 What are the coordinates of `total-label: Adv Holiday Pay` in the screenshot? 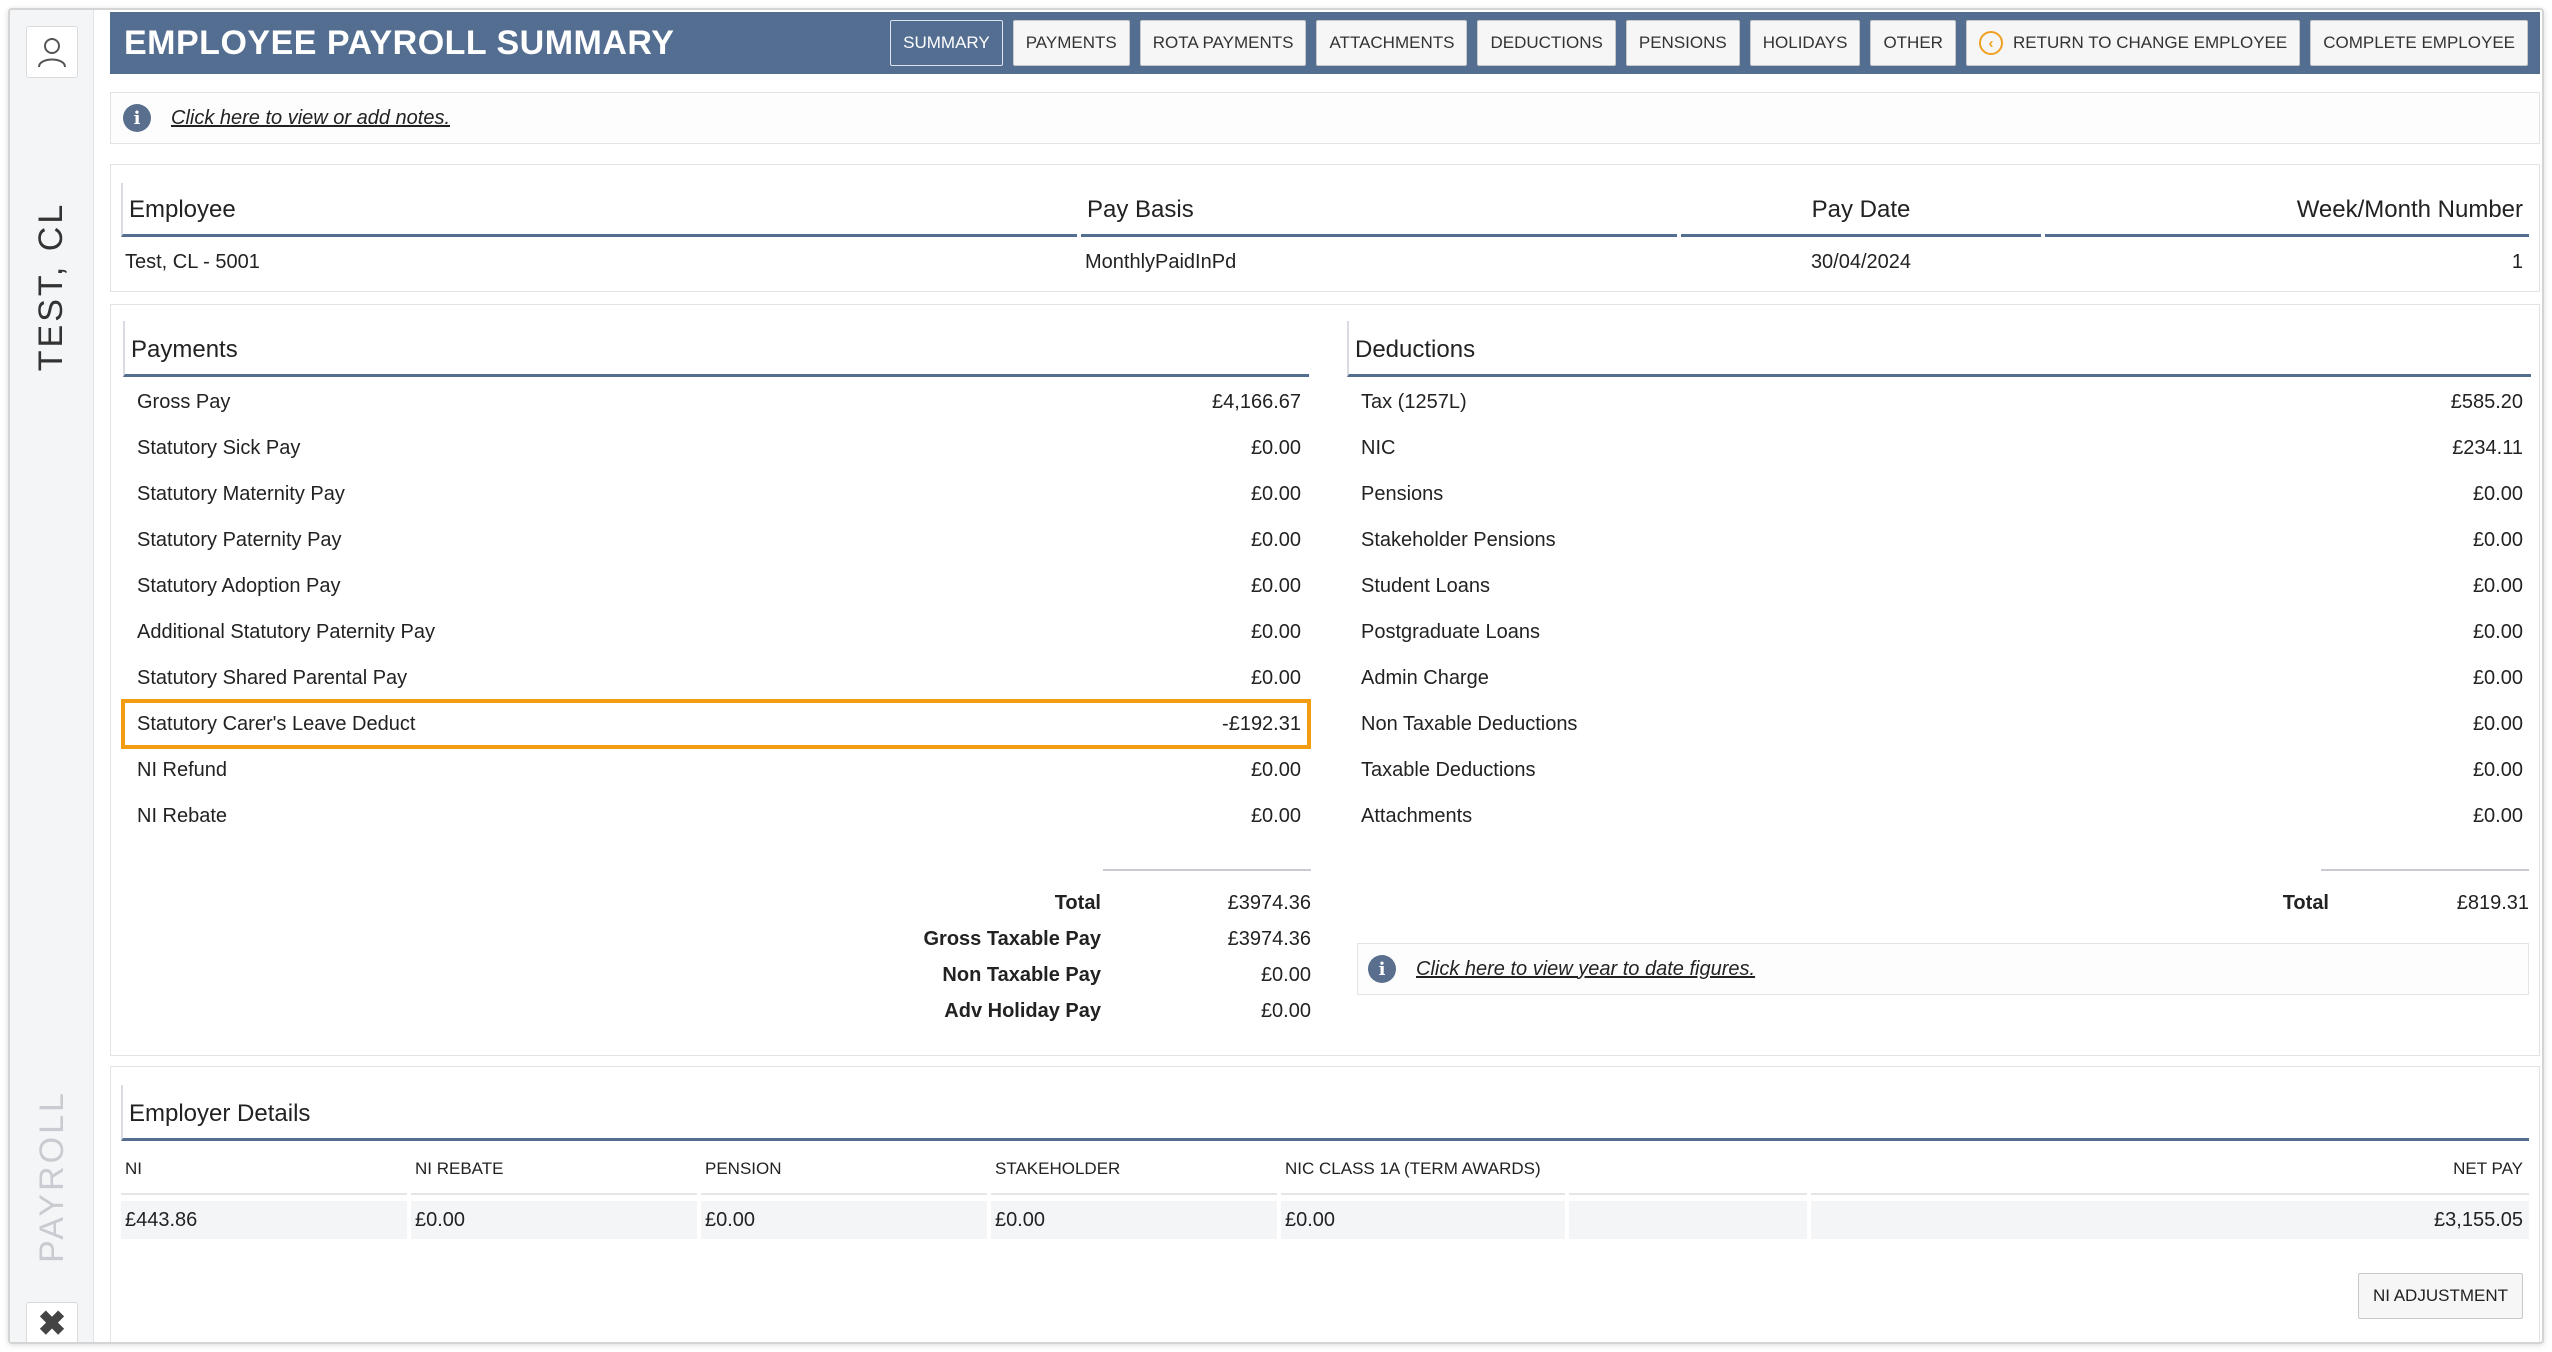 It's located at (1022, 1010).